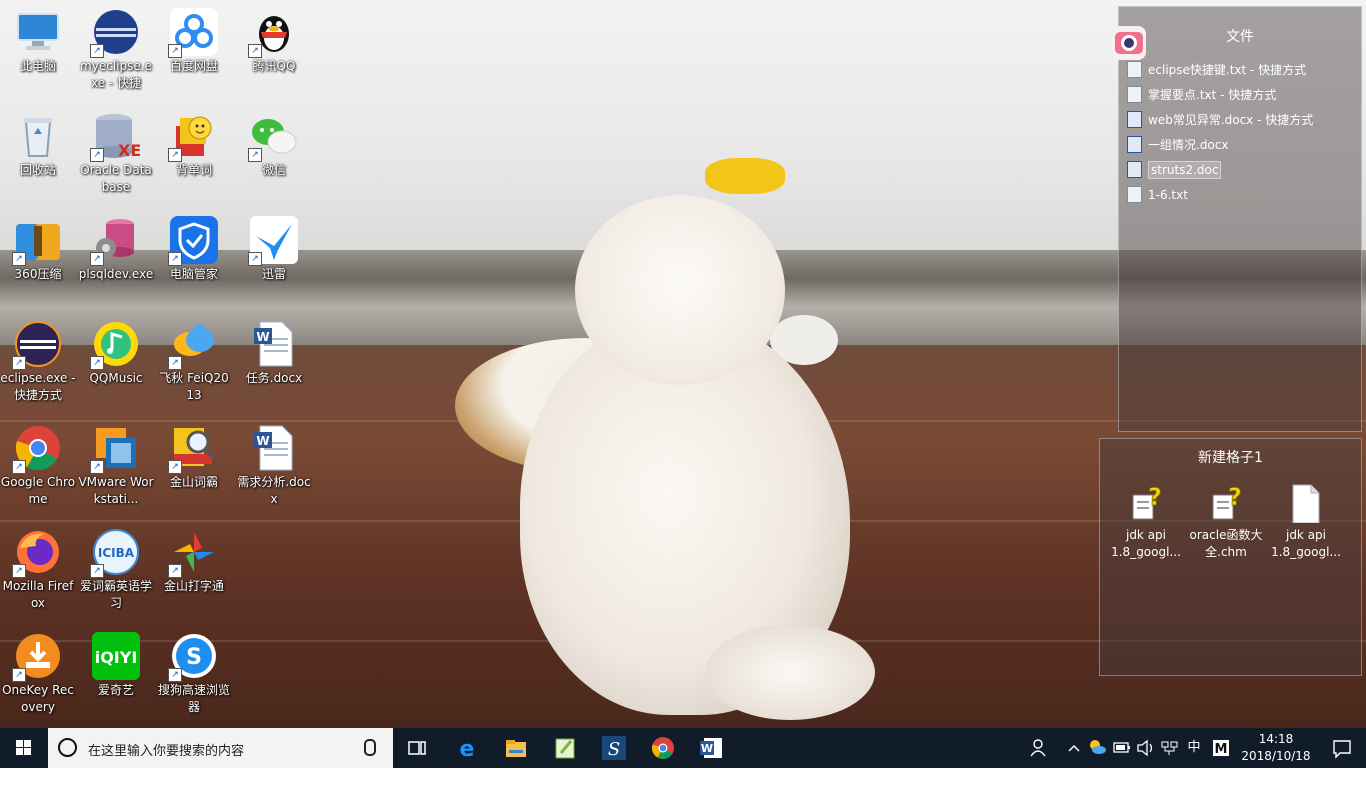 The image size is (1366, 785). I want to click on desktop-icon-eclipse: ↗ eclipse.exe - 快捷方式, so click(38, 362).